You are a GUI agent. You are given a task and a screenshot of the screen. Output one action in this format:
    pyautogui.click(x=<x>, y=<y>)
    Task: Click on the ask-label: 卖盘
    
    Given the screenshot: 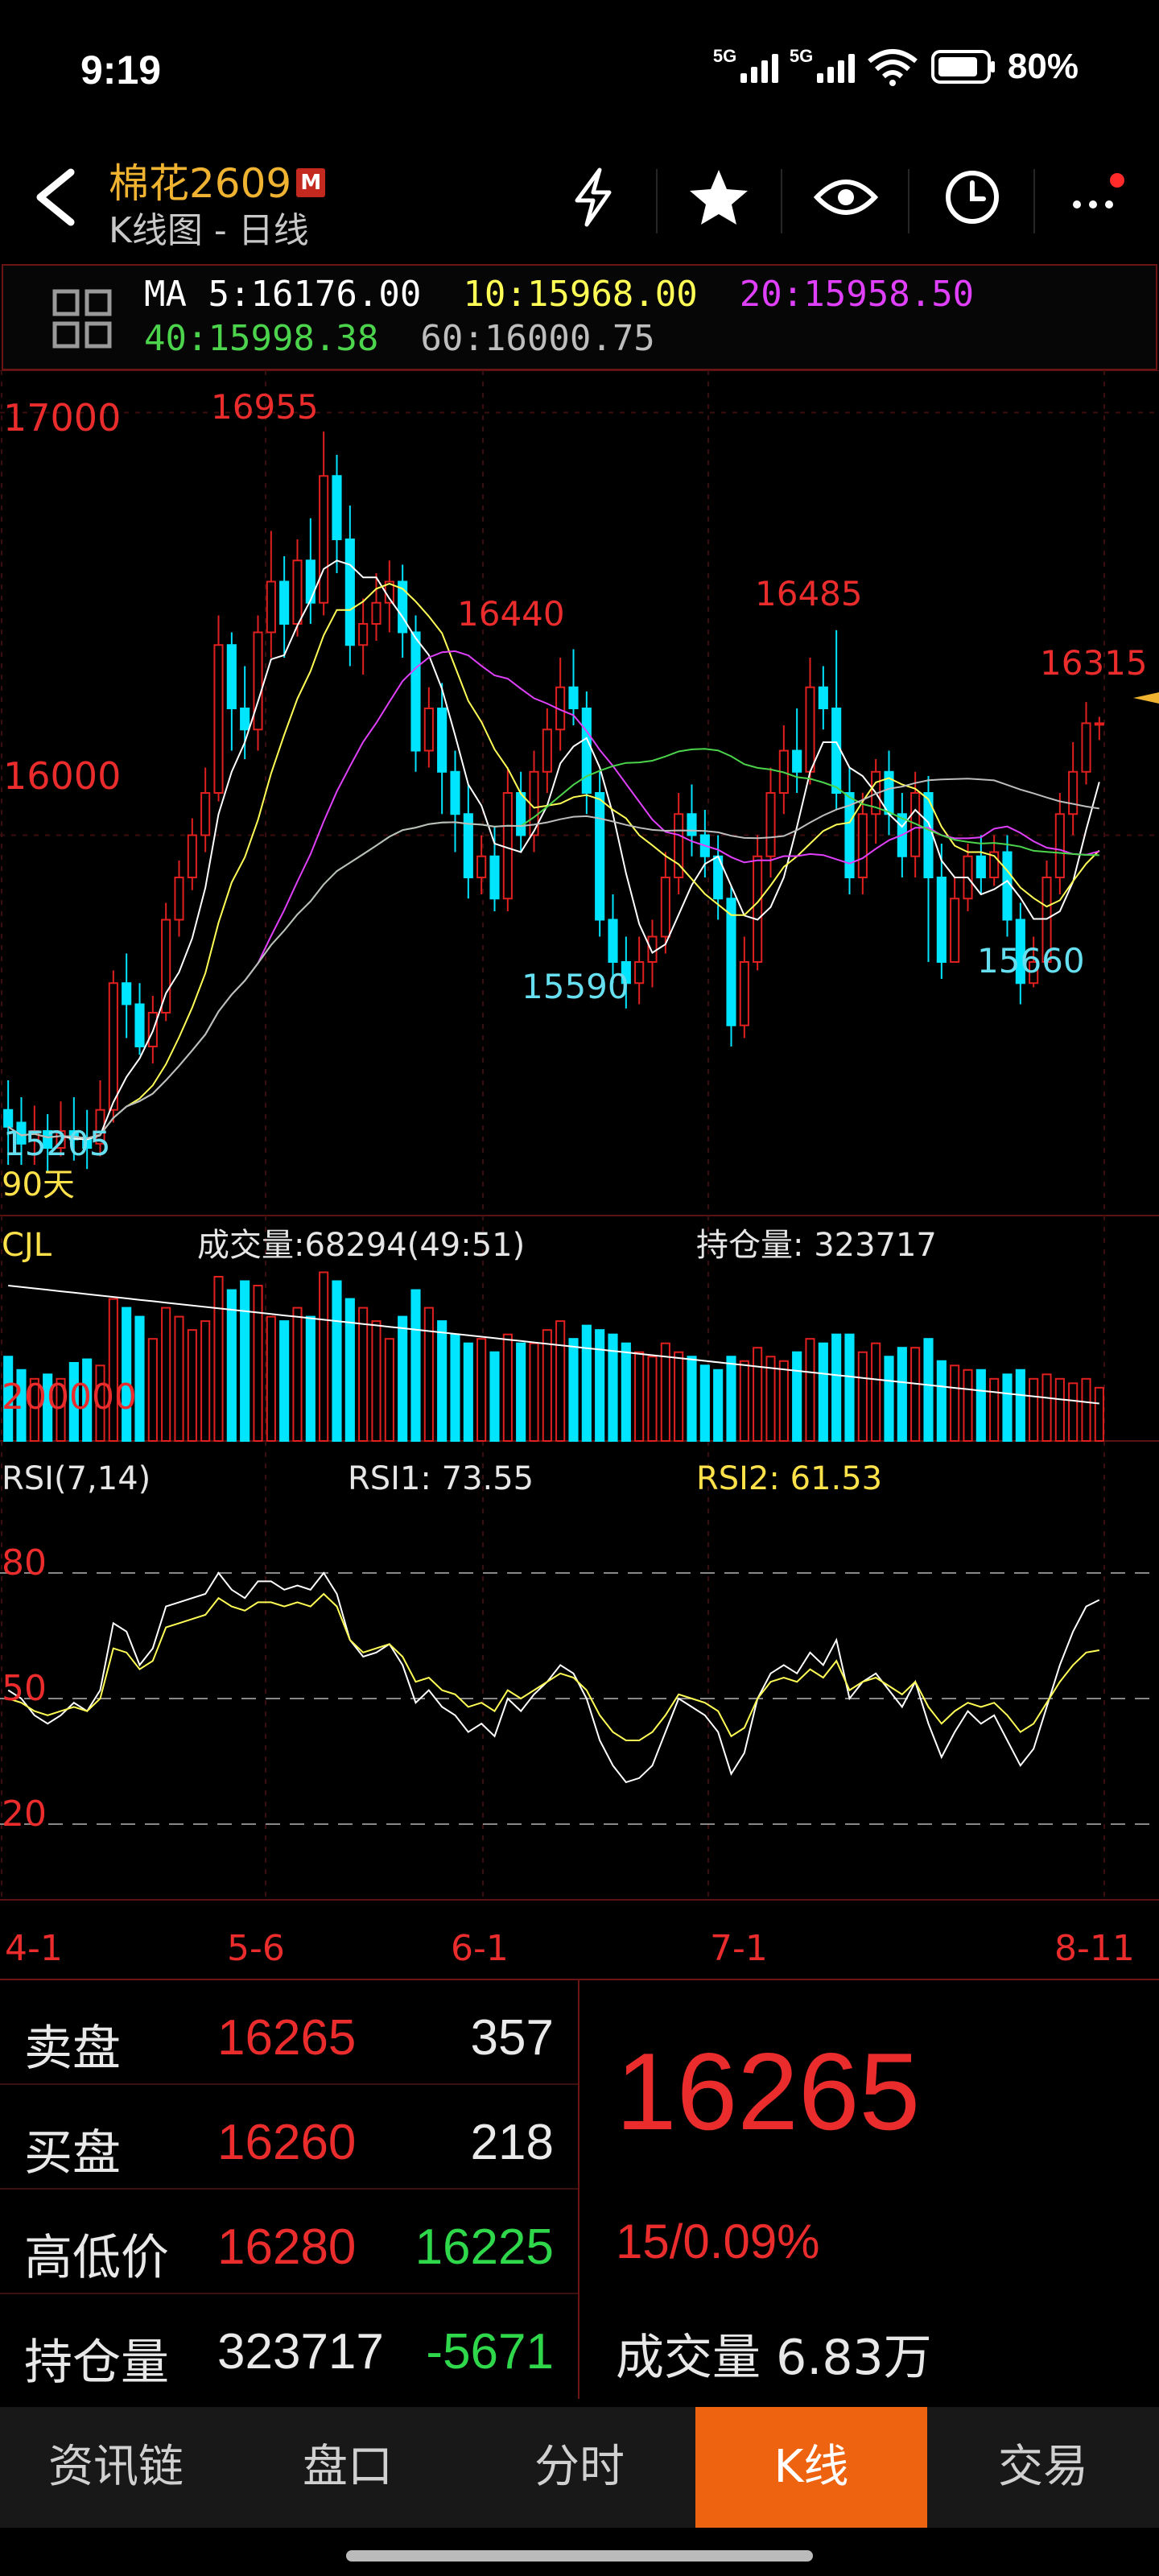 What is the action you would take?
    pyautogui.click(x=72, y=2049)
    